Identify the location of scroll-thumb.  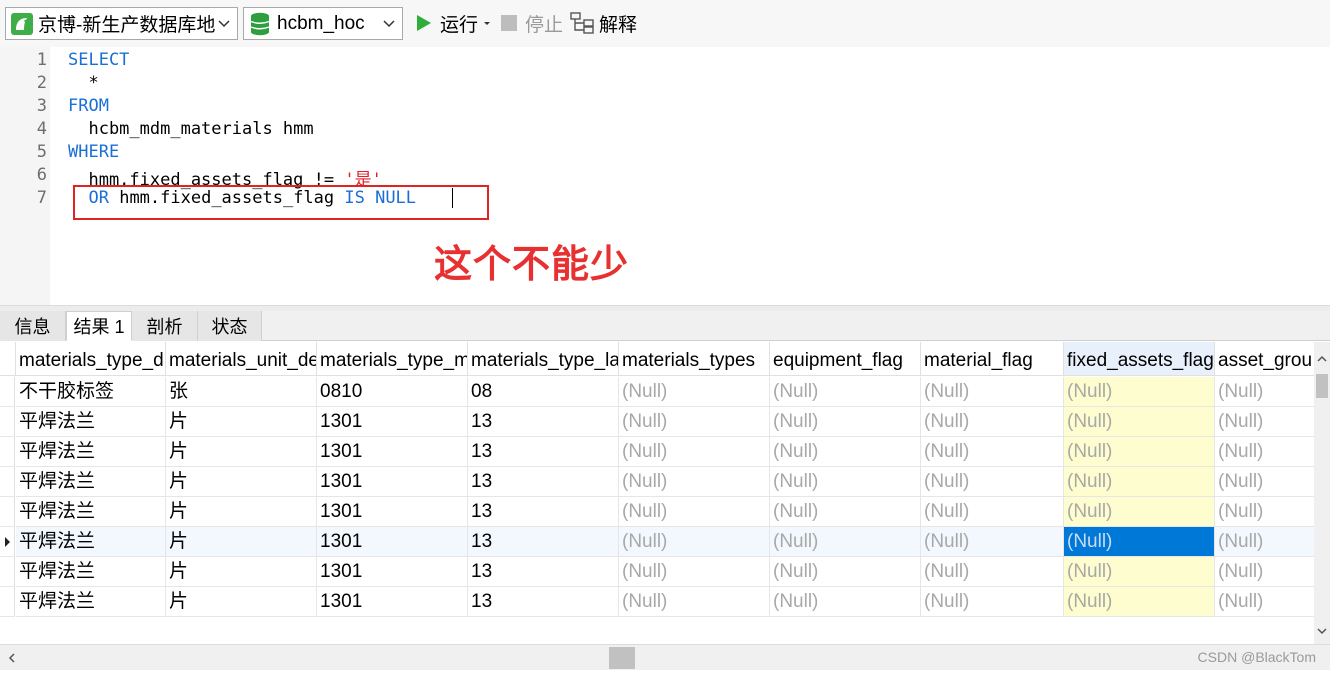
(1322, 386).